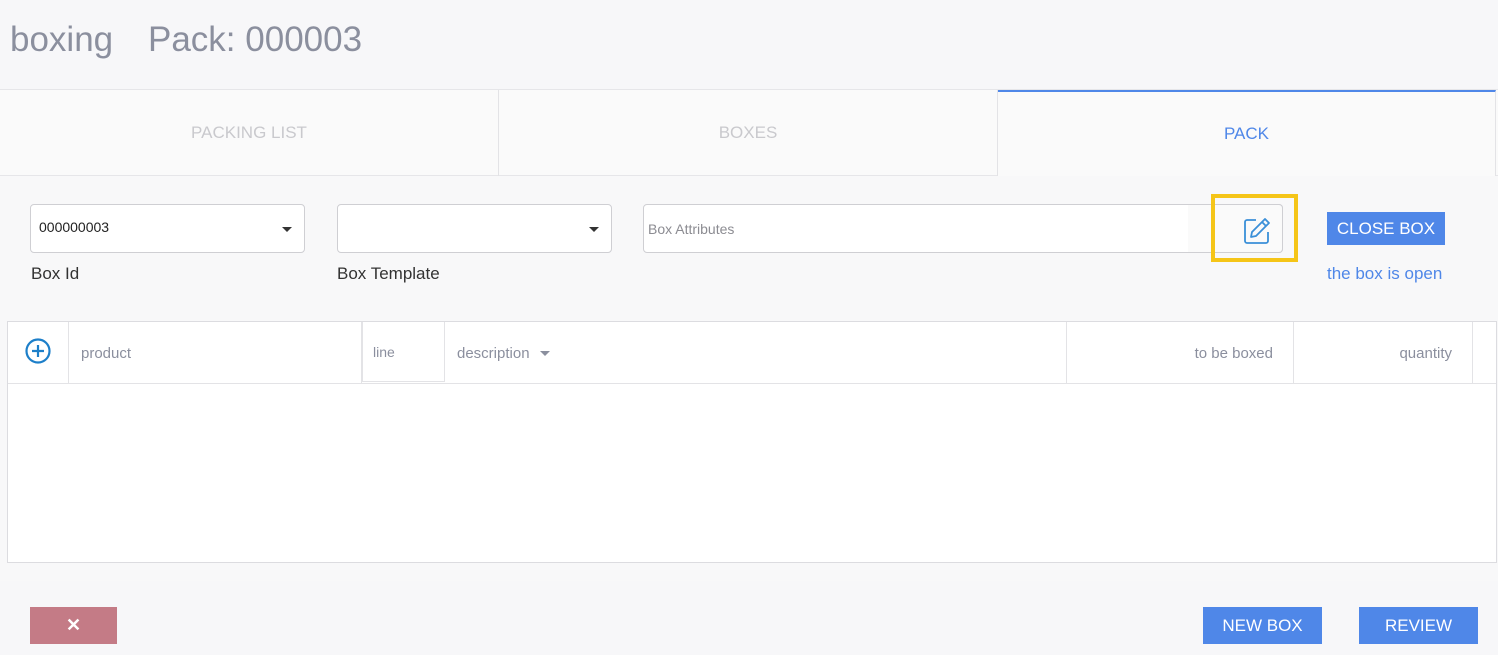  What do you see at coordinates (1418, 625) in the screenshot?
I see `review-button: REVIEW` at bounding box center [1418, 625].